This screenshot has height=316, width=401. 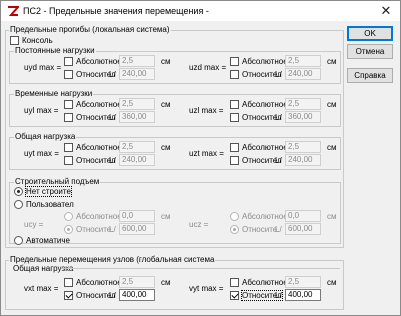 I want to click on uyd-absolute-field: 2,5, so click(x=137, y=61).